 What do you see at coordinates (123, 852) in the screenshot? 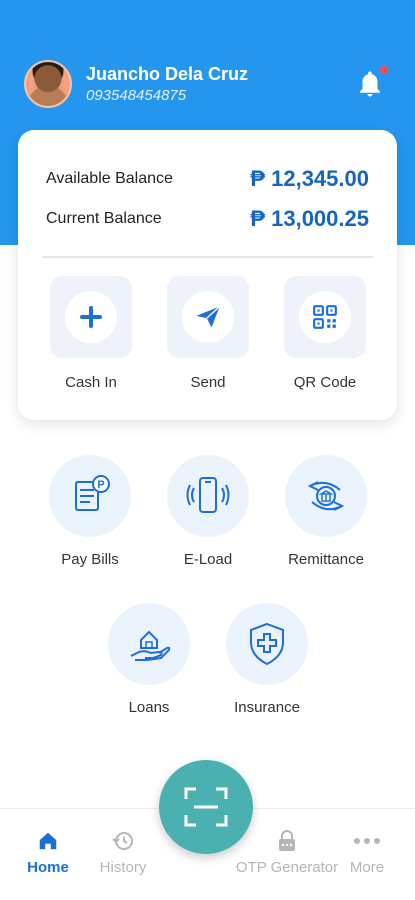
I see `nav-history: History` at bounding box center [123, 852].